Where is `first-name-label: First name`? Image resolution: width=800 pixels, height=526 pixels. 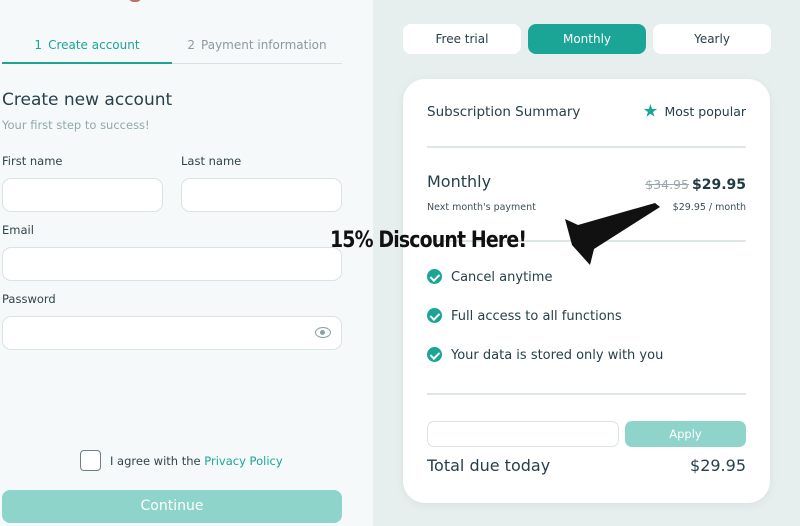
first-name-label: First name is located at coordinates (32, 161).